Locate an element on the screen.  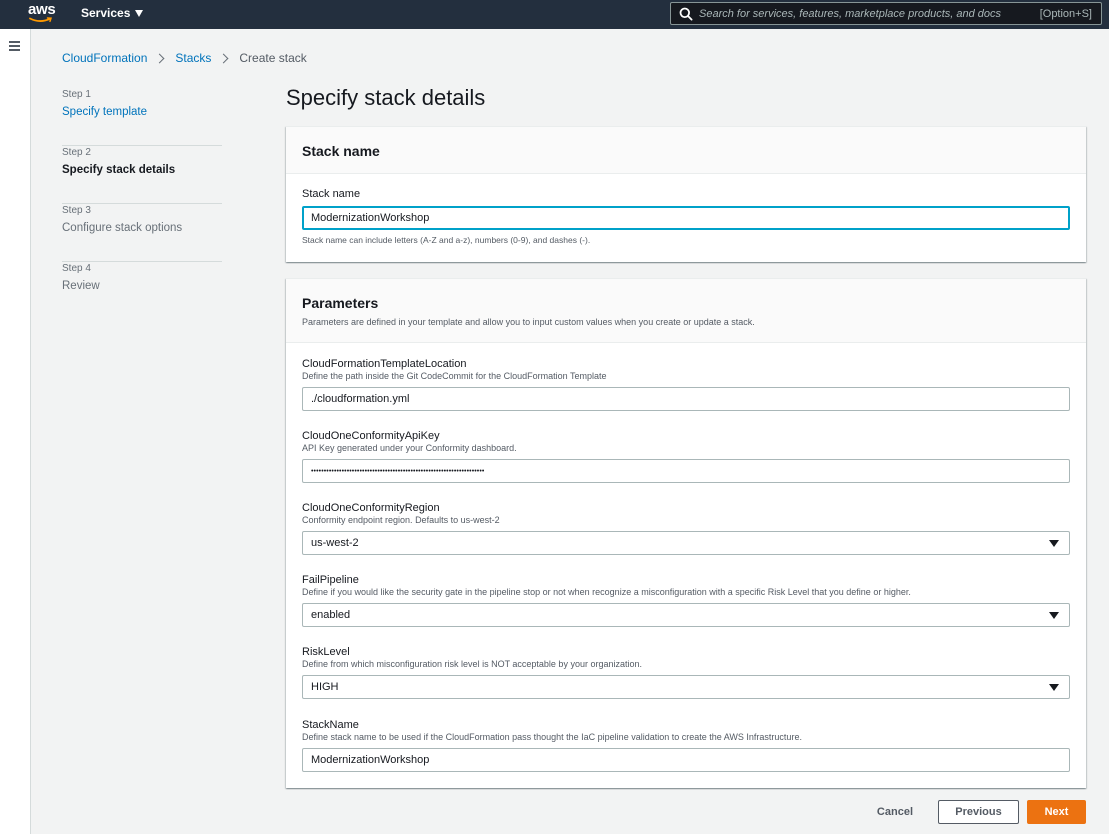
page-title: Specify stack details is located at coordinates (386, 97).